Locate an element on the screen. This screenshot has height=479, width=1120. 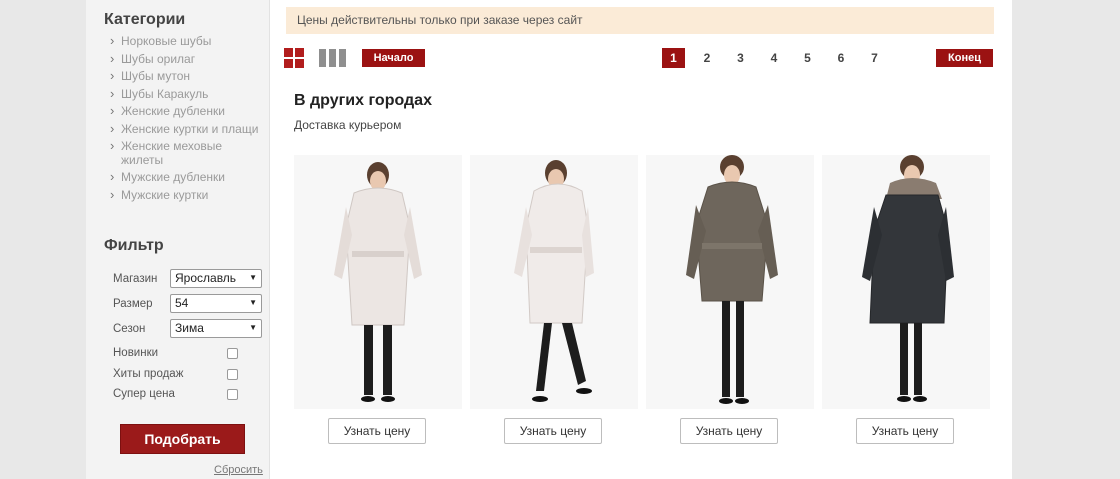
check-row-hits: Хиты продаж is located at coordinates (175, 374).